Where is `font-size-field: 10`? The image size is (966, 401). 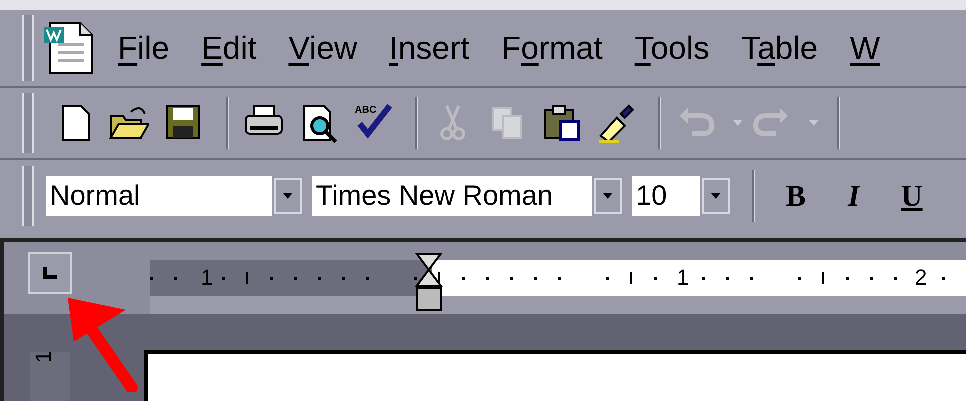 font-size-field: 10 is located at coordinates (666, 196).